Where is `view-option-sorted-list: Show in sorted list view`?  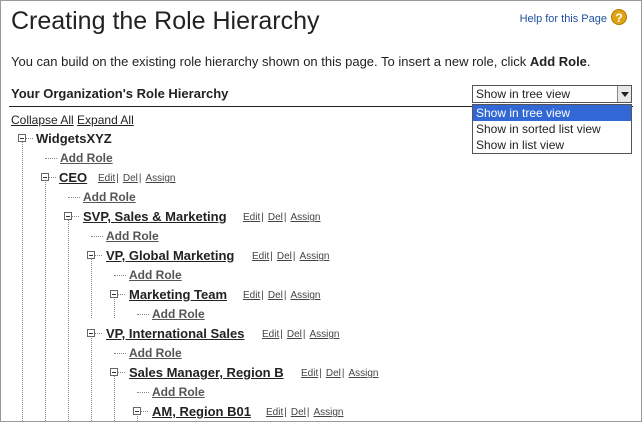
view-option-sorted-list: Show in sorted list view is located at coordinates (552, 129).